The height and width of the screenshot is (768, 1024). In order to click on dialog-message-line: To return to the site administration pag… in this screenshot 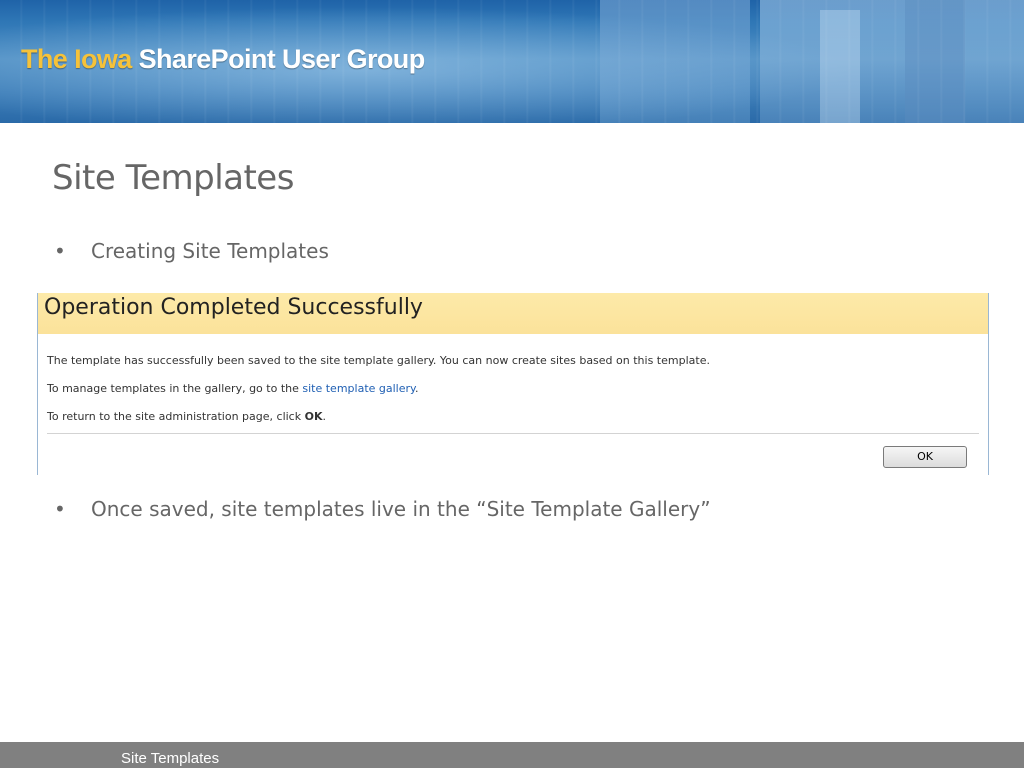, I will do `click(186, 416)`.